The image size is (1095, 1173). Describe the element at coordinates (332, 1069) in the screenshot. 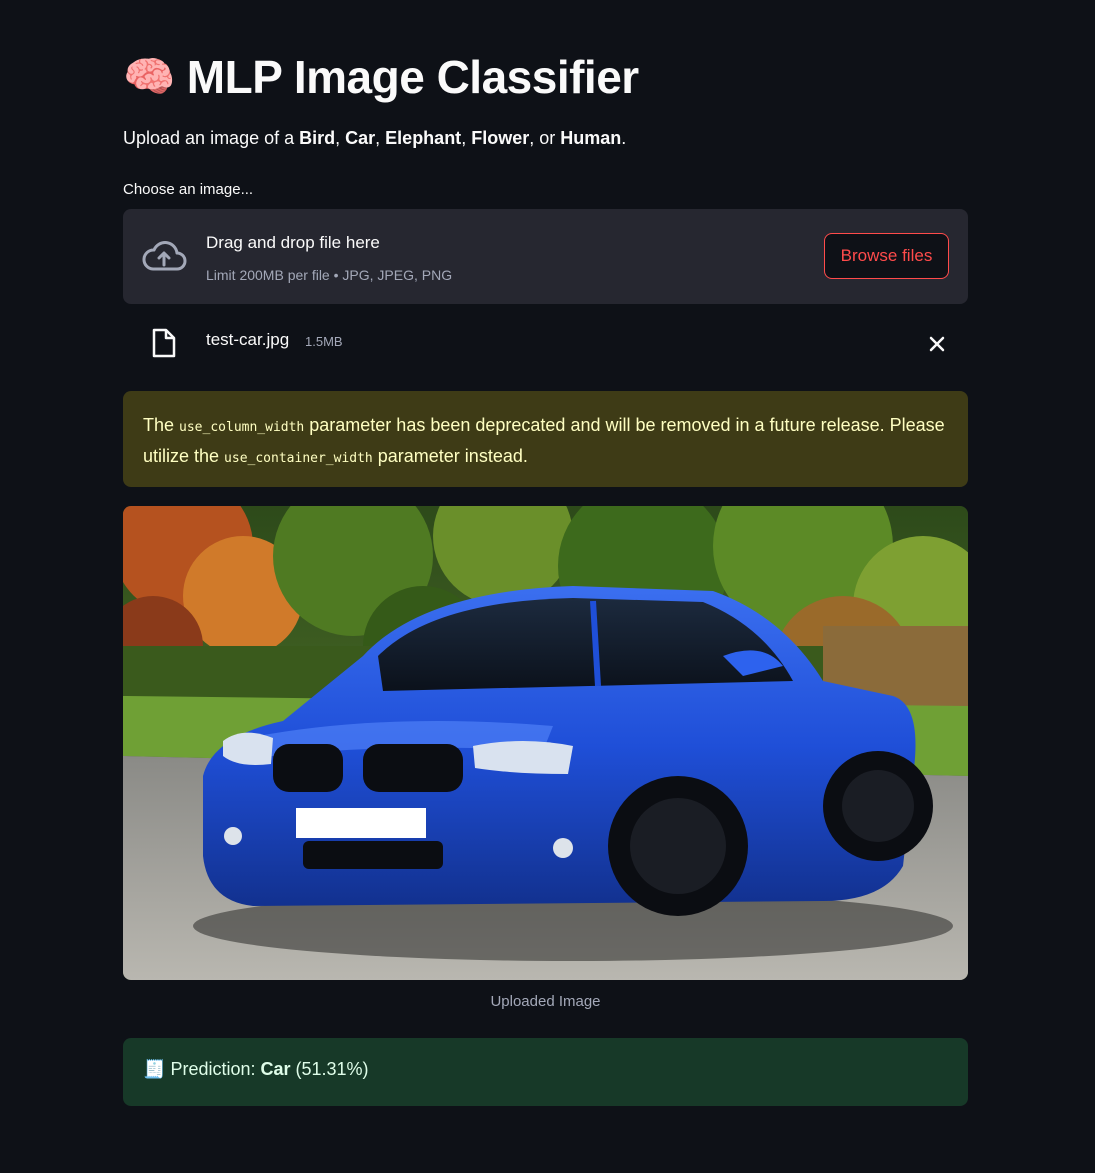

I see `prediction-confidence: (51.31%)` at that location.